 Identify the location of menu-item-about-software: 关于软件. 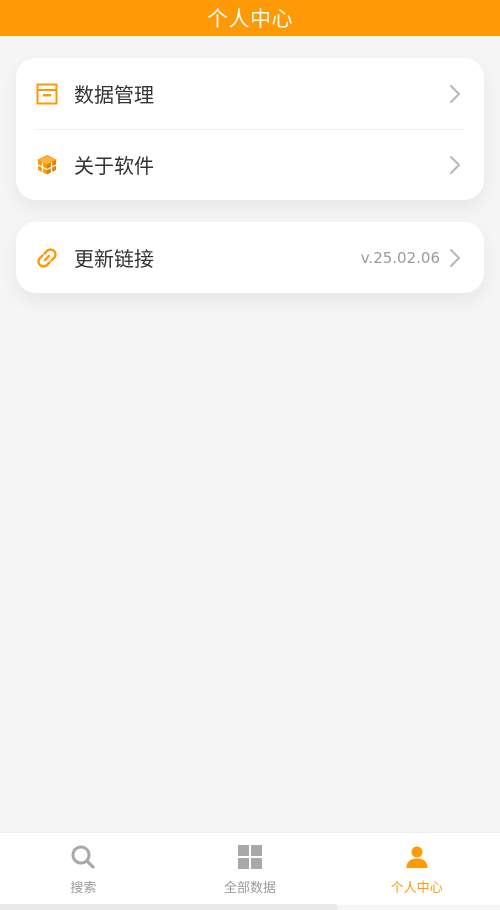
(250, 164).